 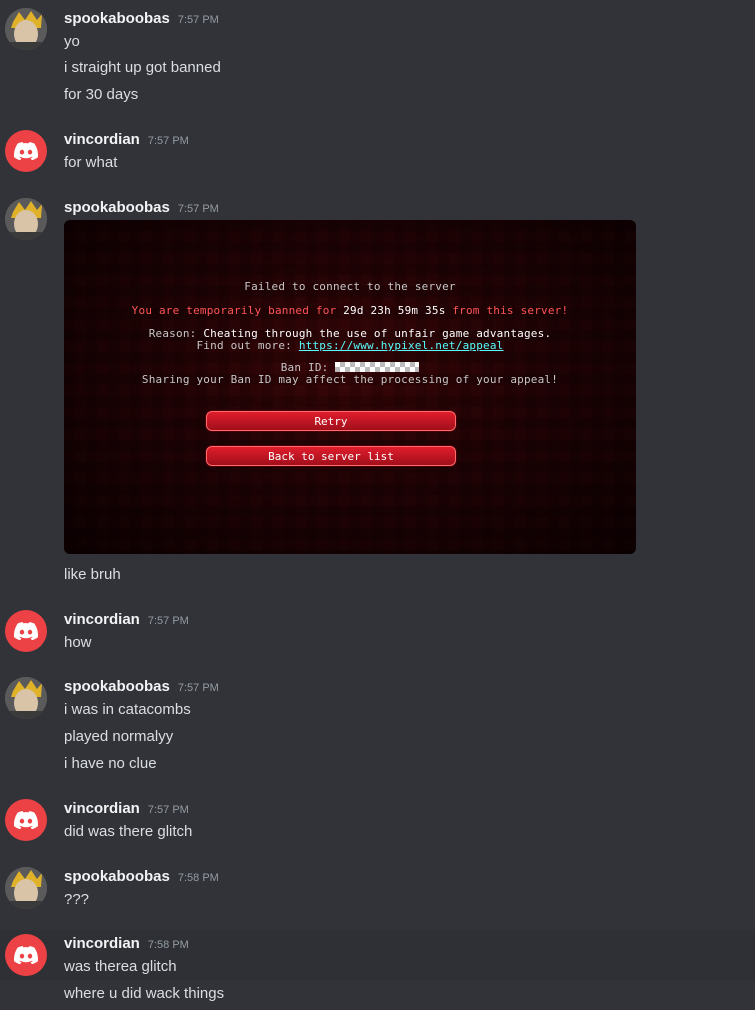 I want to click on message-text: for 30 days, so click(x=101, y=94).